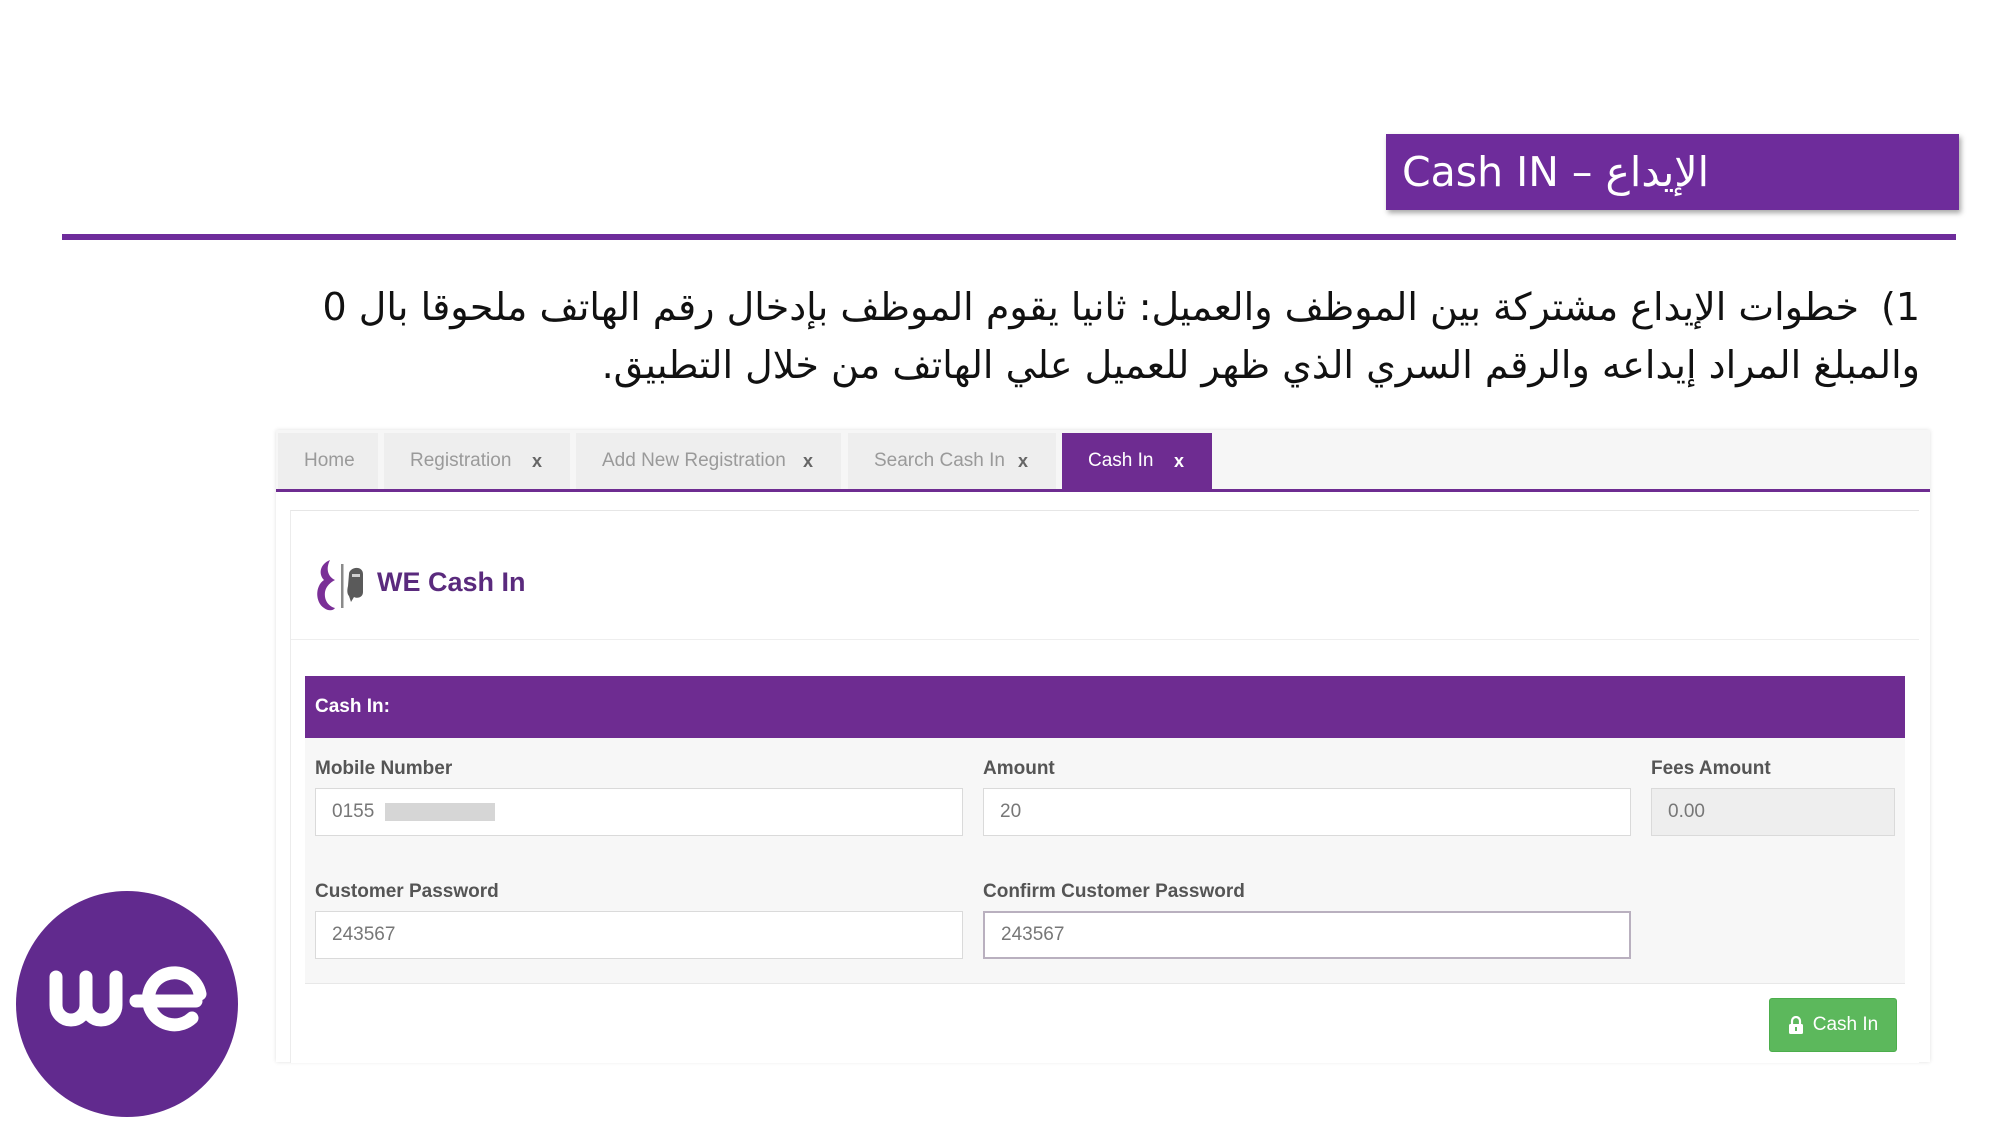  What do you see at coordinates (1019, 768) in the screenshot?
I see `amount-label: Amount` at bounding box center [1019, 768].